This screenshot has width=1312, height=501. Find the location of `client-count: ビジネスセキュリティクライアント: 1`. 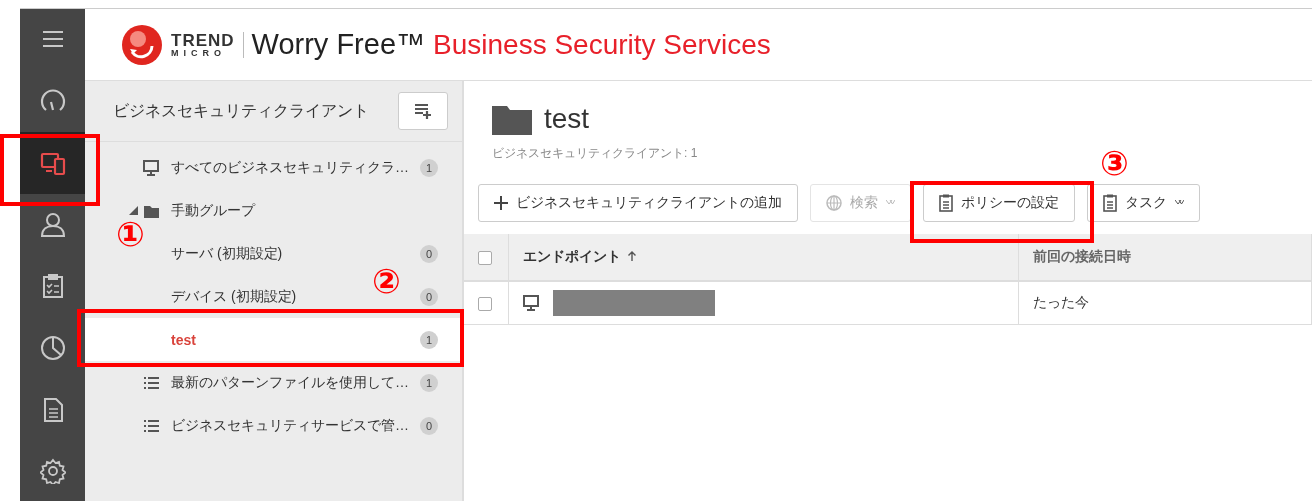

client-count: ビジネスセキュリティクライアント: 1 is located at coordinates (595, 153).